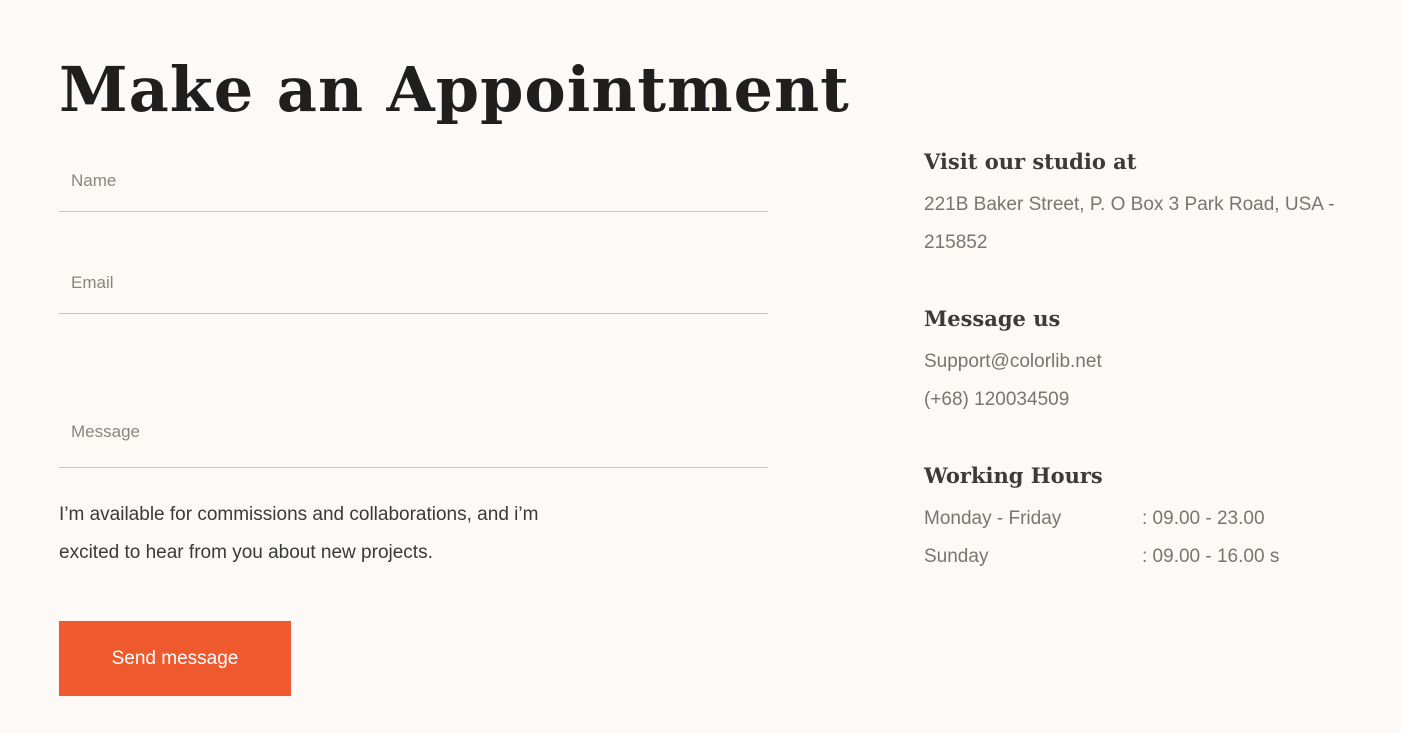  I want to click on message-input, so click(413, 432).